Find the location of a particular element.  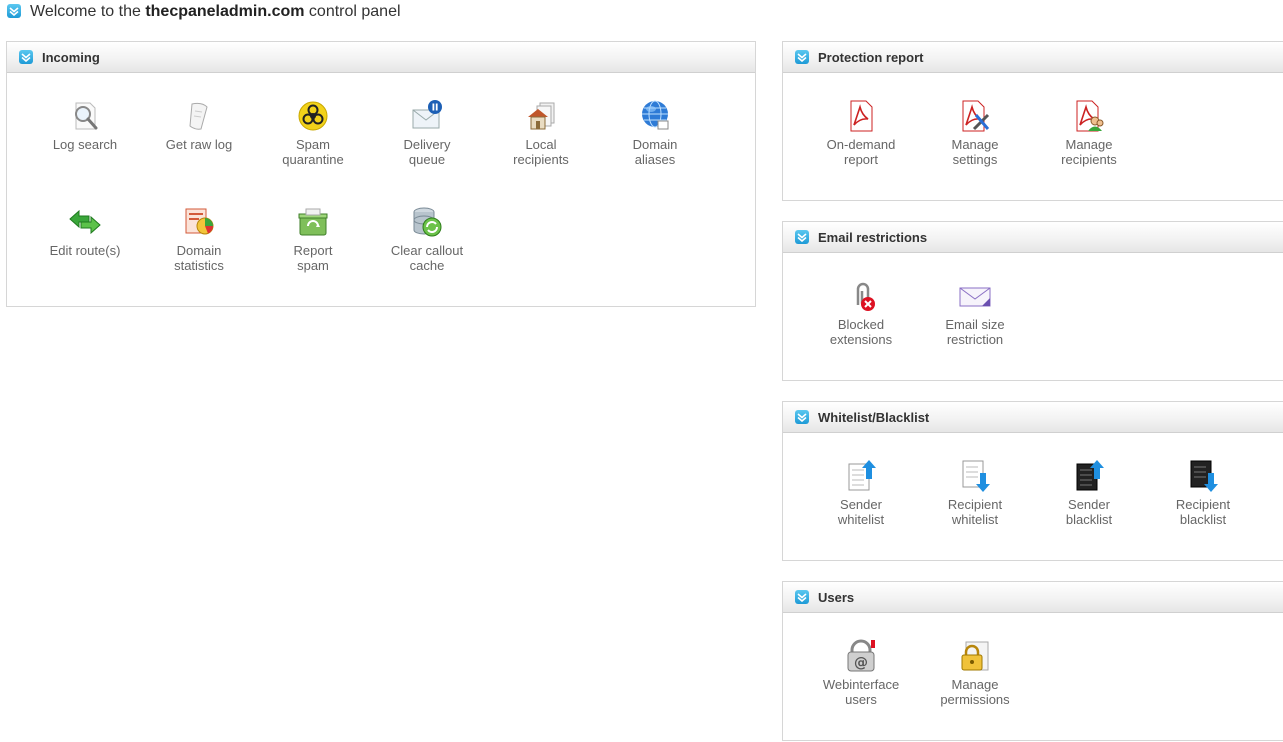

item-label: Spam quarantine is located at coordinates (313, 152).